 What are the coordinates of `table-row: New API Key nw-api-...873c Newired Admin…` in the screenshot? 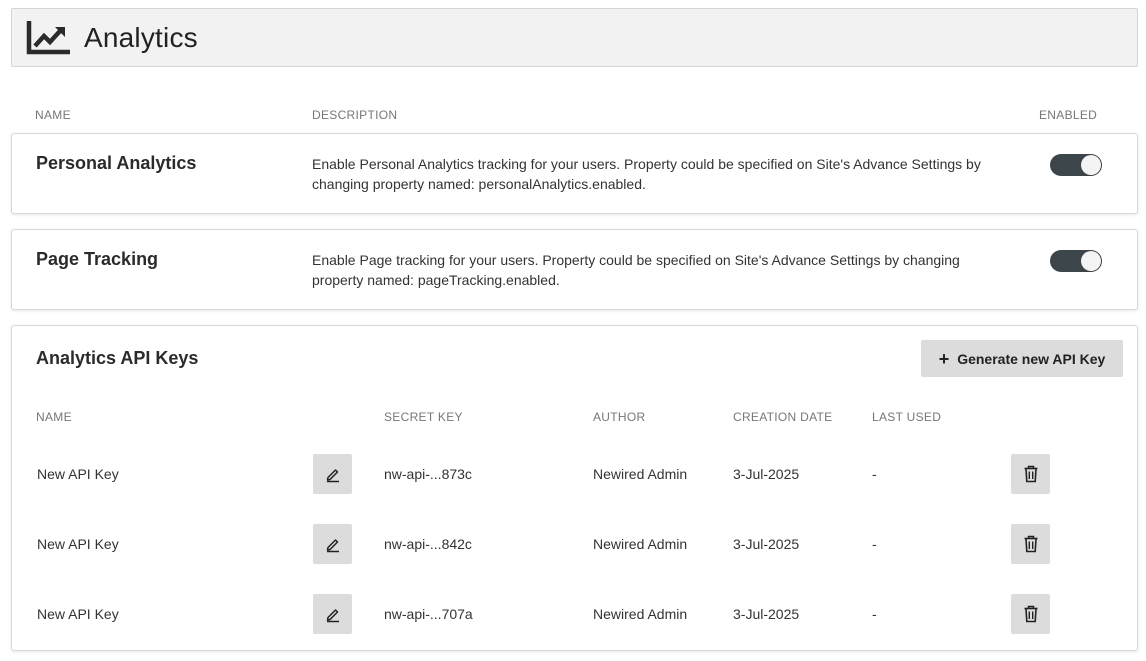 It's located at (574, 474).